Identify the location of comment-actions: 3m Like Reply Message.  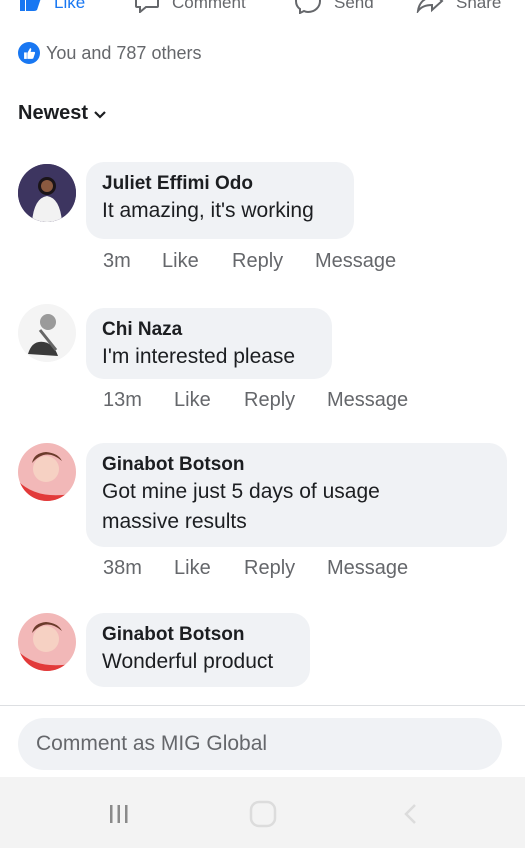
(249, 261).